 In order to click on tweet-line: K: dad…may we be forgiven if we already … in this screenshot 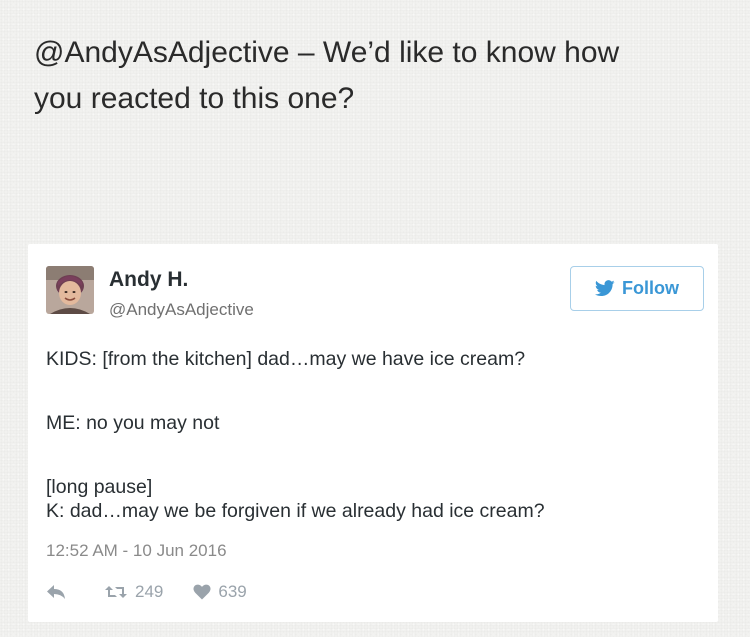, I will do `click(295, 511)`.